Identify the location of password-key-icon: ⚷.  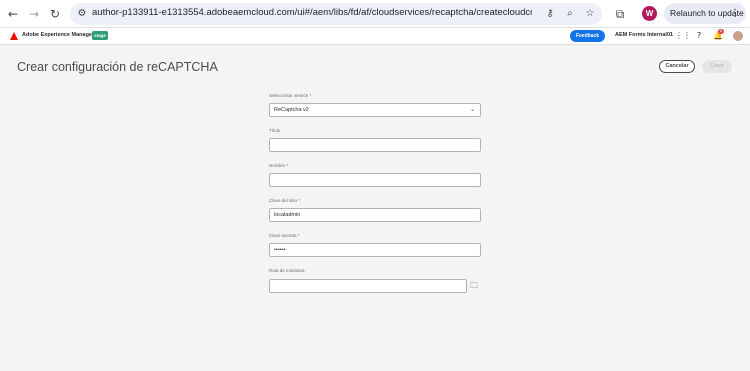
(550, 14).